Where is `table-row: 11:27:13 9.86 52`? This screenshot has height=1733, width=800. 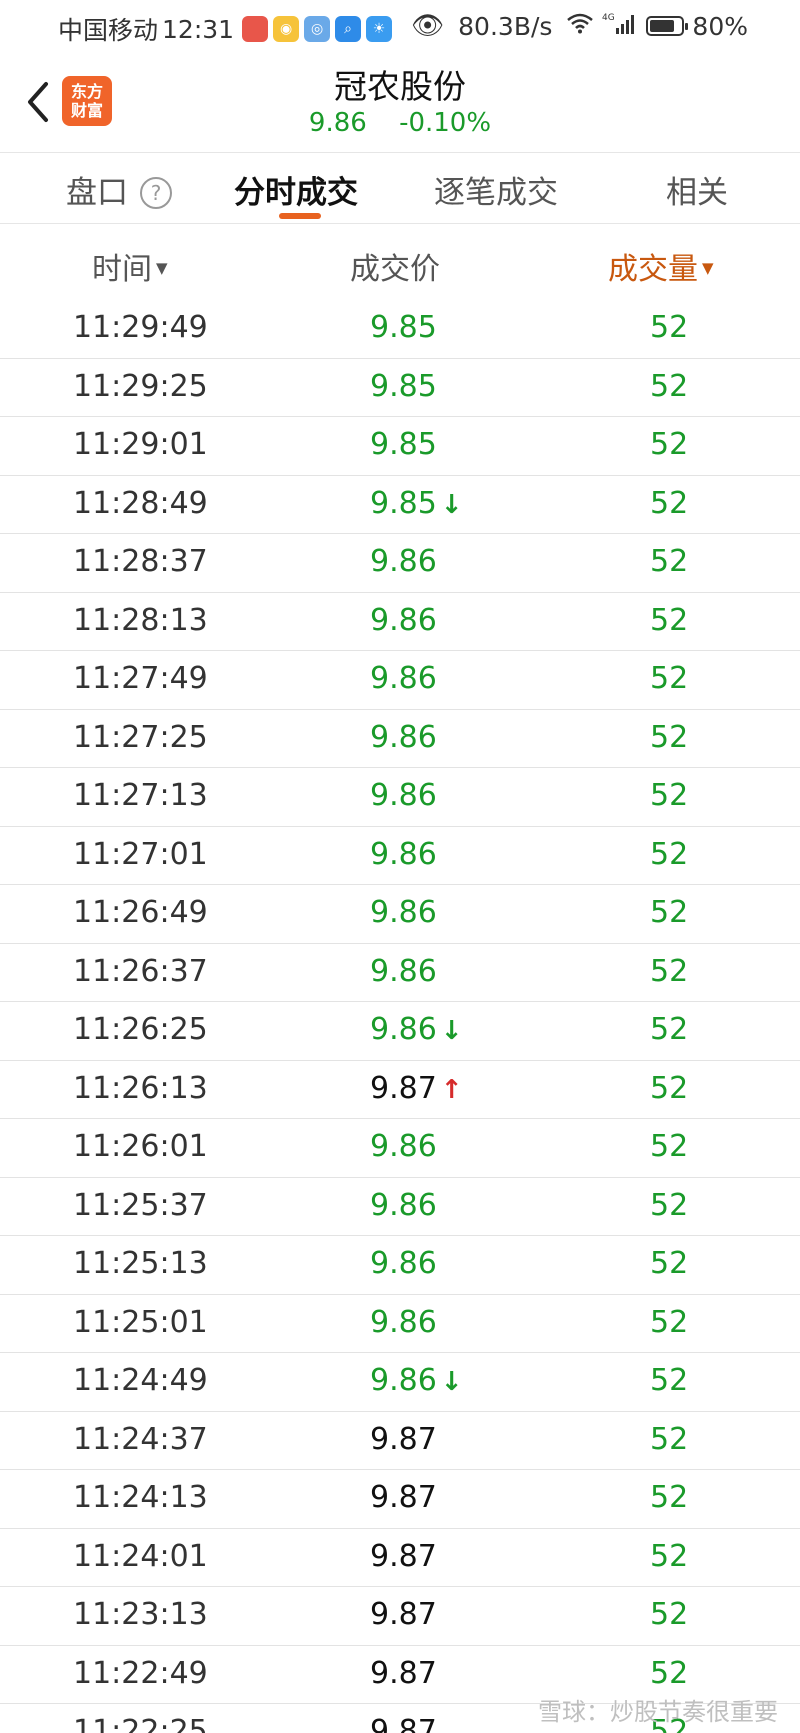 table-row: 11:27:13 9.86 52 is located at coordinates (400, 797).